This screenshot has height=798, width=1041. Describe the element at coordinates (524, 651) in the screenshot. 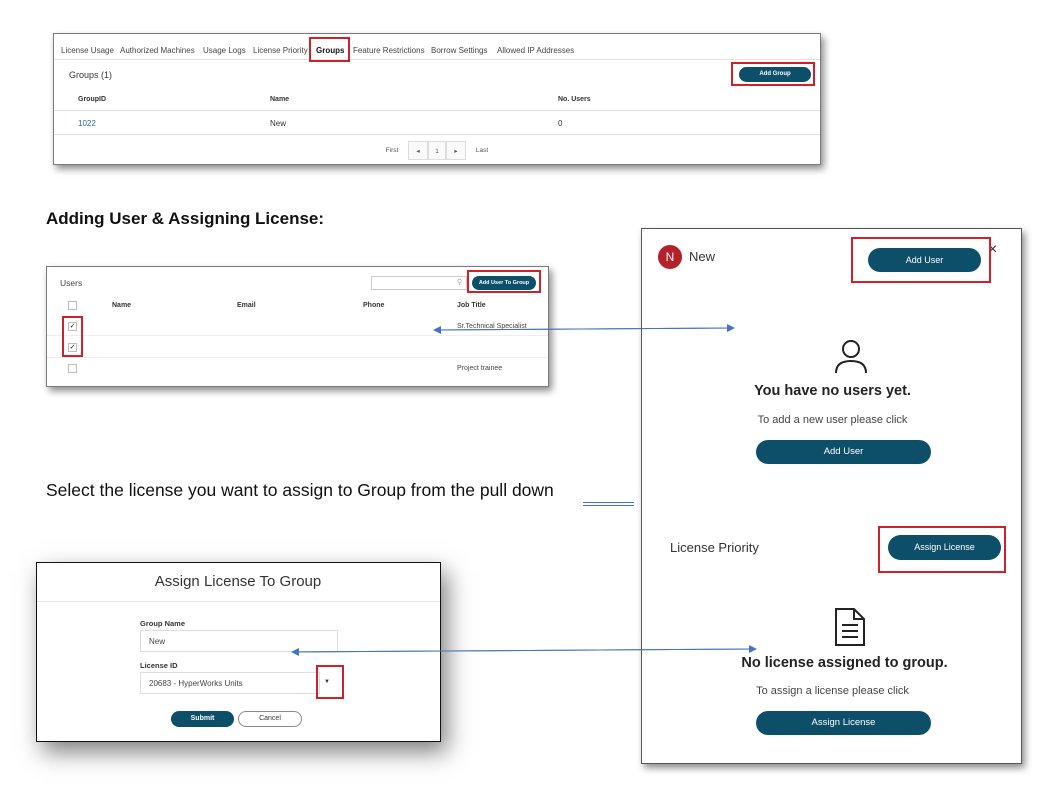

I see `arrow-license-to-dialog` at that location.